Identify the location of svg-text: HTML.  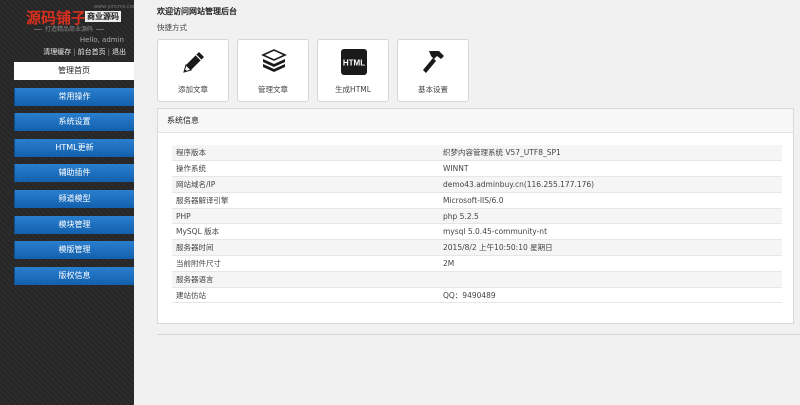
(354, 63).